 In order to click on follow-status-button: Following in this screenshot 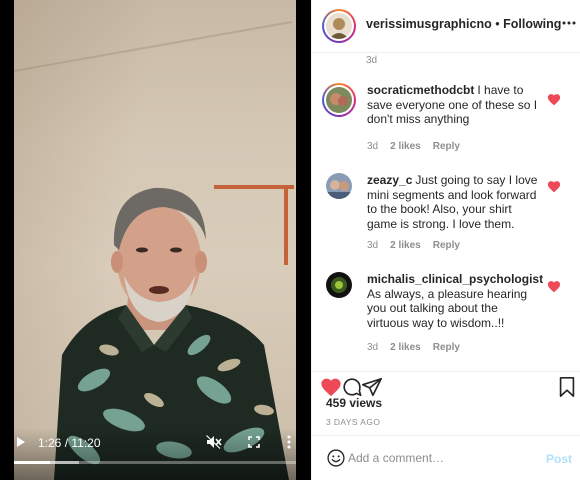, I will do `click(532, 24)`.